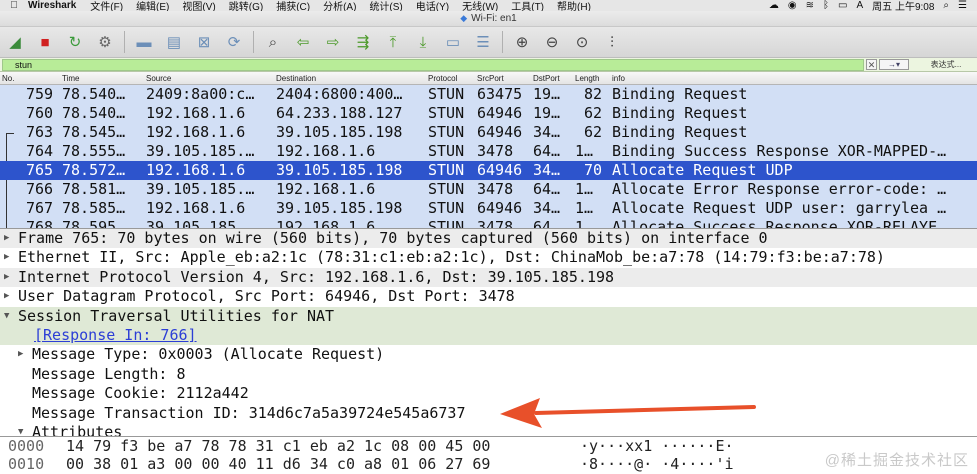  What do you see at coordinates (144, 42) in the screenshot?
I see `open-file-icon: ▬` at bounding box center [144, 42].